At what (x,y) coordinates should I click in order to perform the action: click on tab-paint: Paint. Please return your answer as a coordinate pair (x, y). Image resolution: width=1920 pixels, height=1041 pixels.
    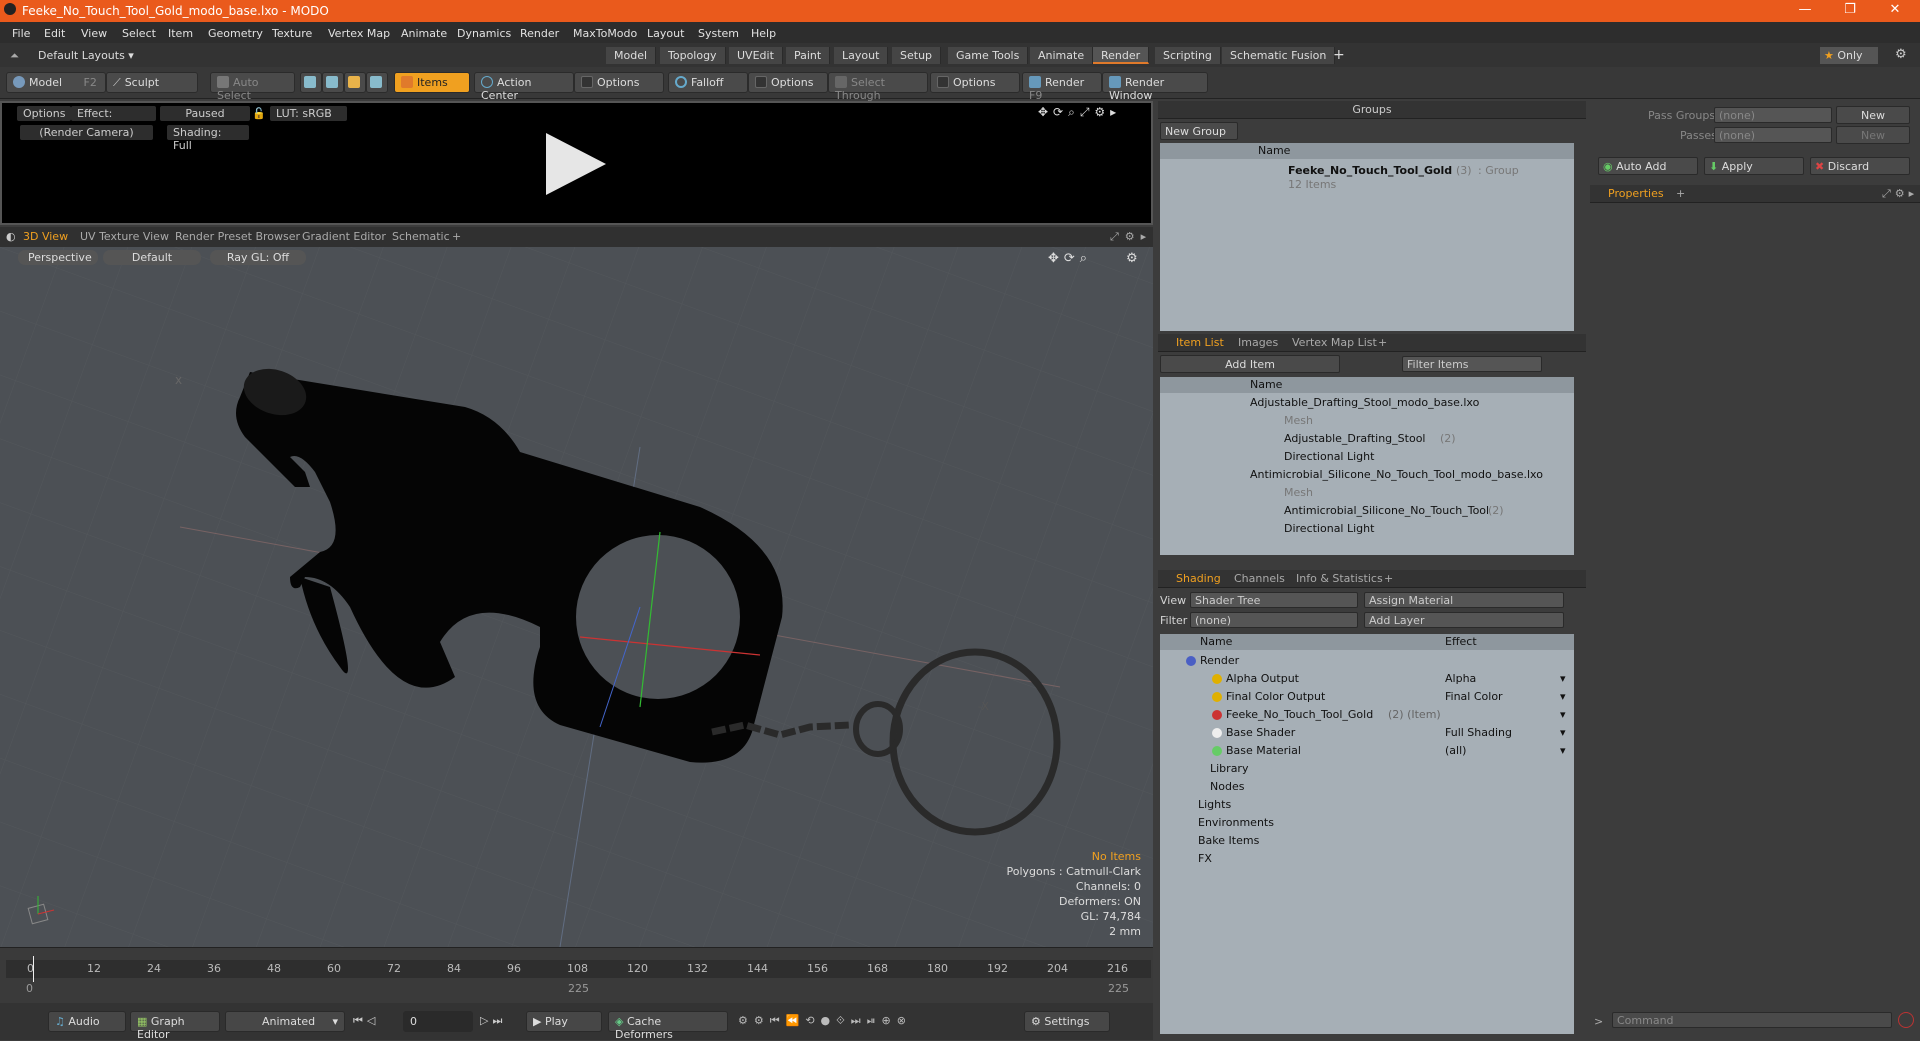
    Looking at the image, I should click on (808, 55).